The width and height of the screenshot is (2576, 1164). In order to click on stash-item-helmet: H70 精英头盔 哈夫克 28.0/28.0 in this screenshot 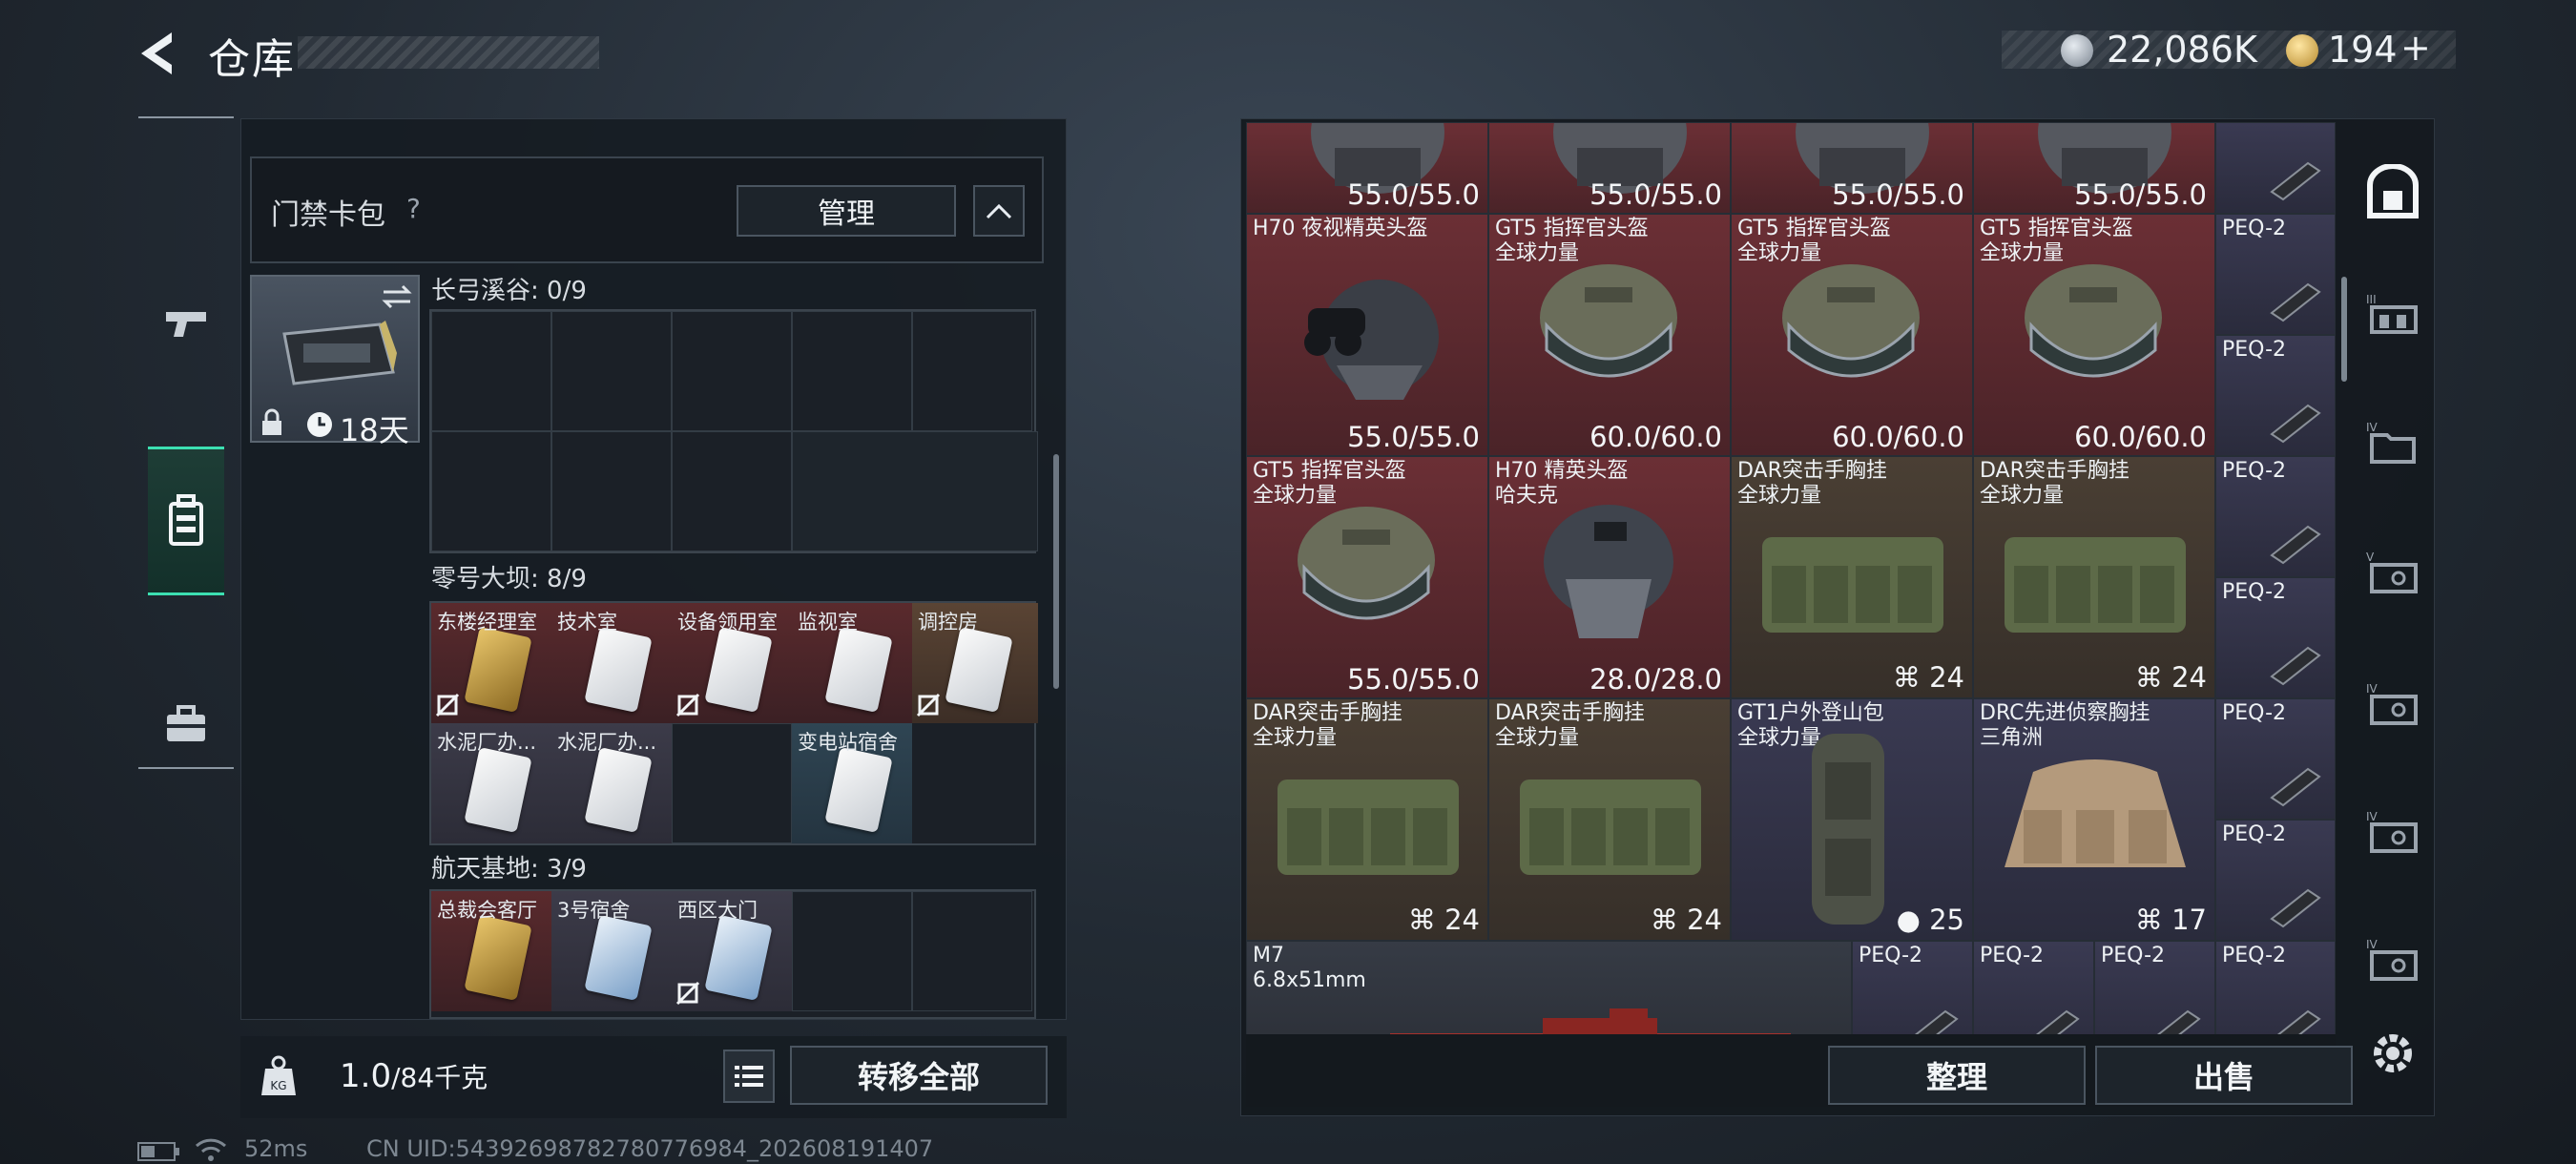, I will do `click(1609, 577)`.